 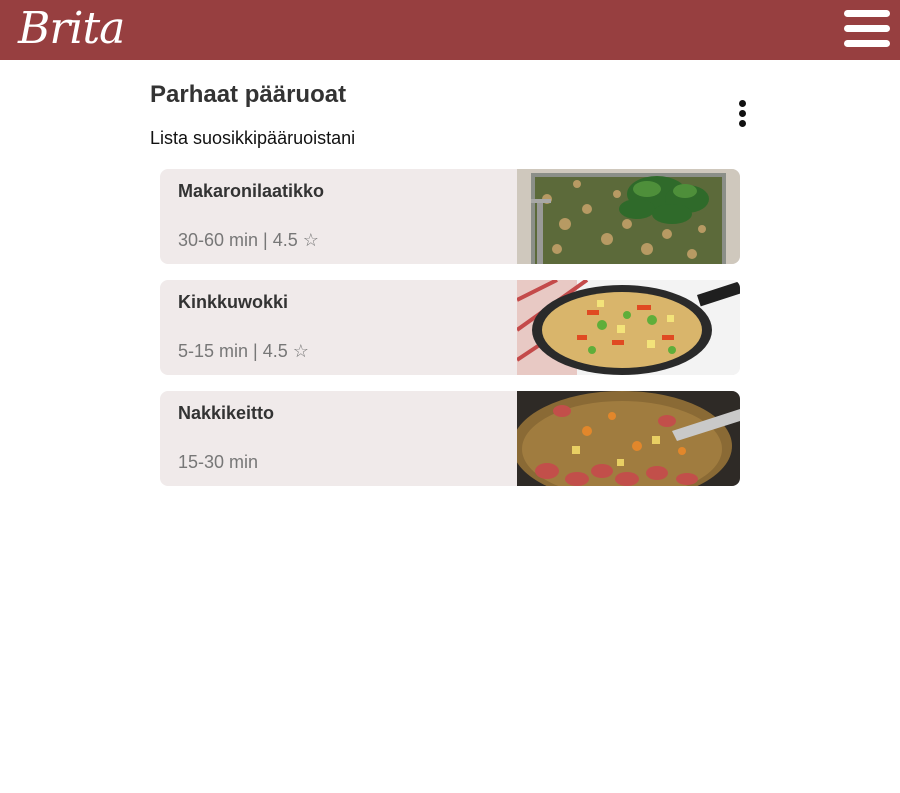 What do you see at coordinates (450, 438) in the screenshot?
I see `recipe-card-nakkikeitto: Nakkikeitto 15-30 min` at bounding box center [450, 438].